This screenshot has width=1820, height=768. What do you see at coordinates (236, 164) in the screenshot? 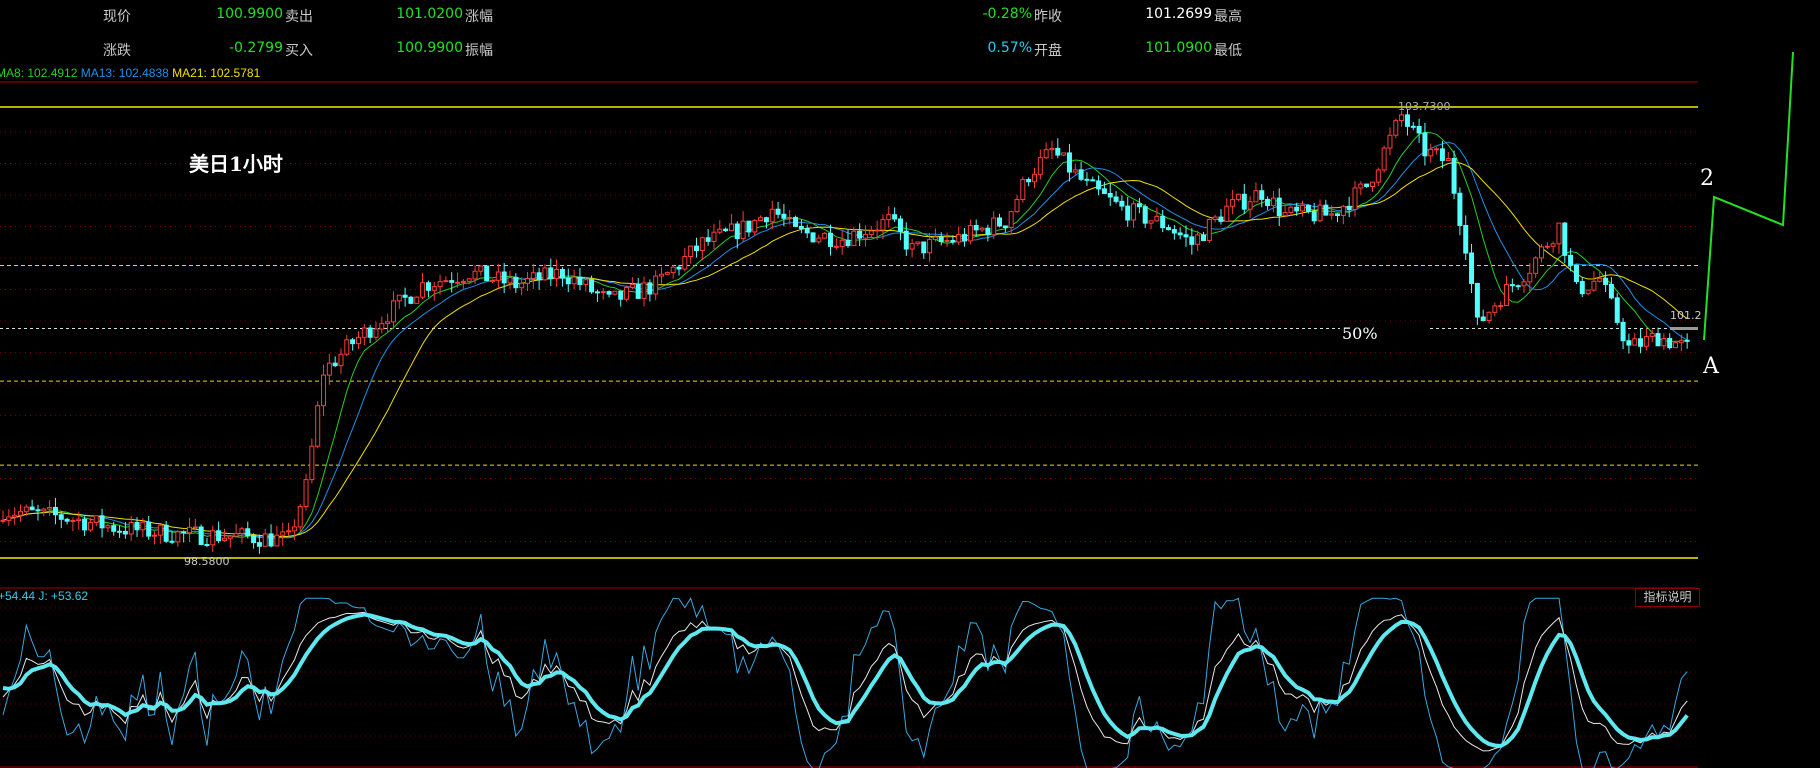
I see `chart-title: 美日1小时` at bounding box center [236, 164].